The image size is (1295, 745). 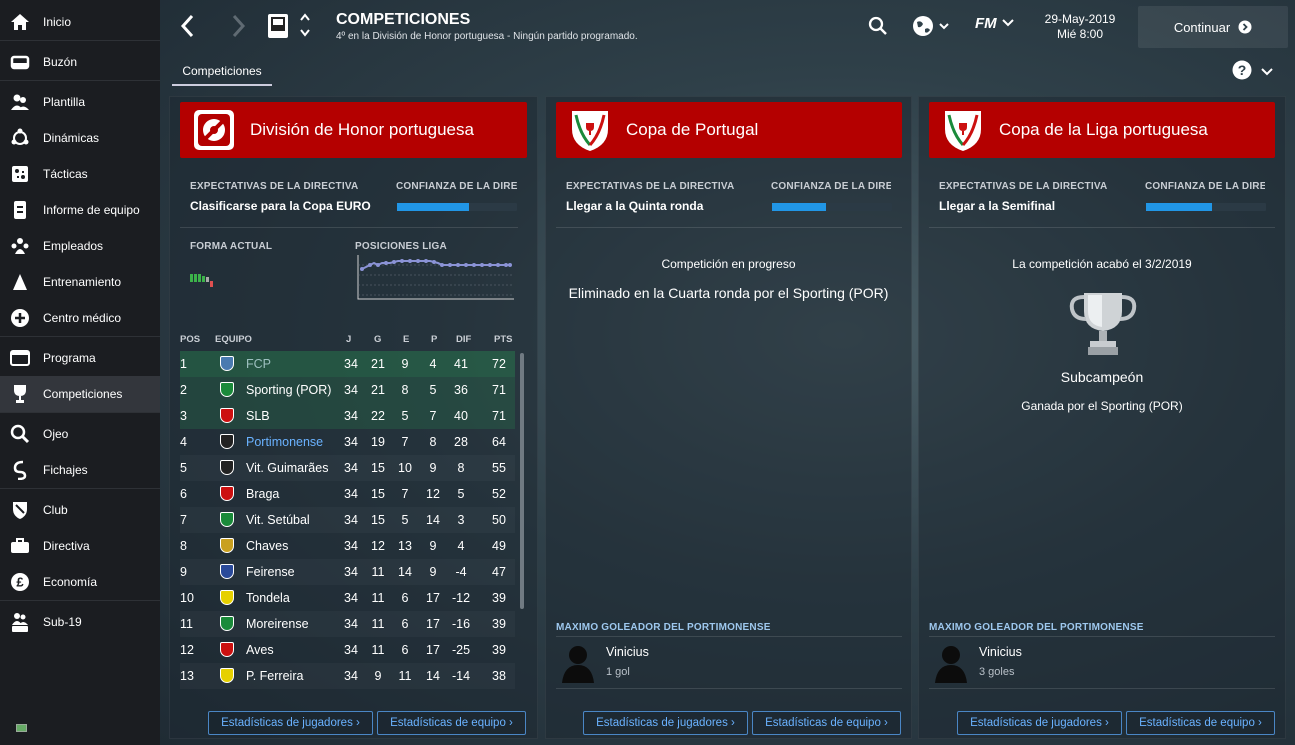 I want to click on cell-g: 15, so click(x=378, y=520).